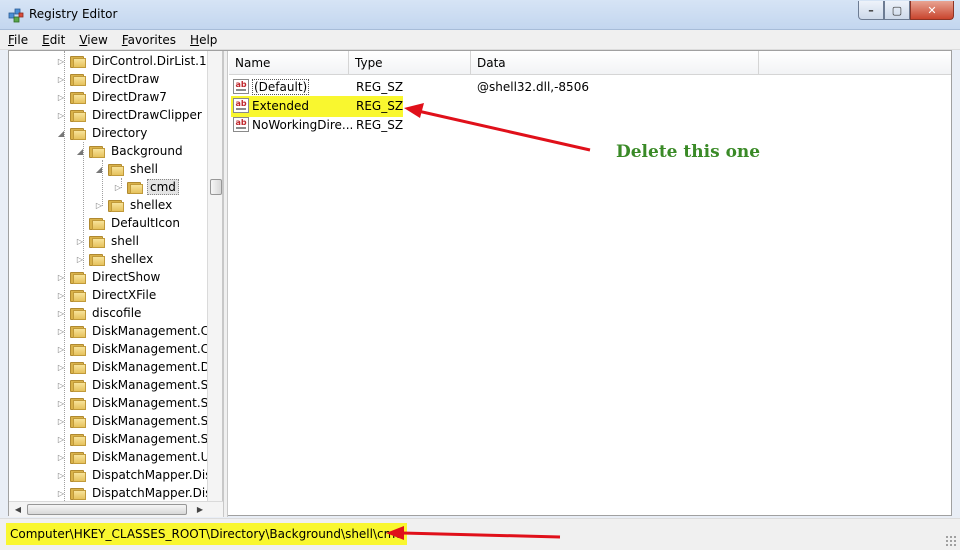 This screenshot has width=960, height=550. I want to click on menu-edit: Edit, so click(53, 40).